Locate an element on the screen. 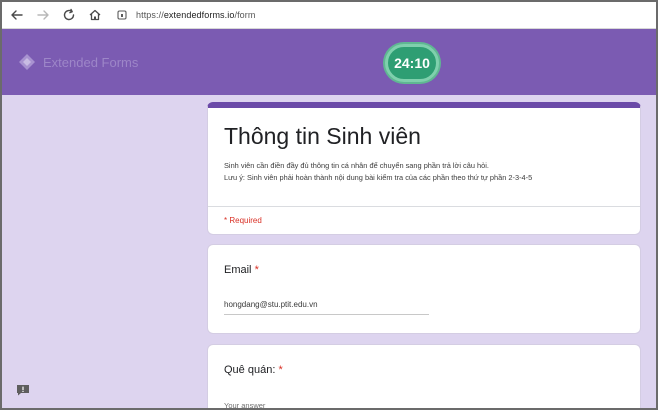 The height and width of the screenshot is (410, 658). reload-button is located at coordinates (69, 15).